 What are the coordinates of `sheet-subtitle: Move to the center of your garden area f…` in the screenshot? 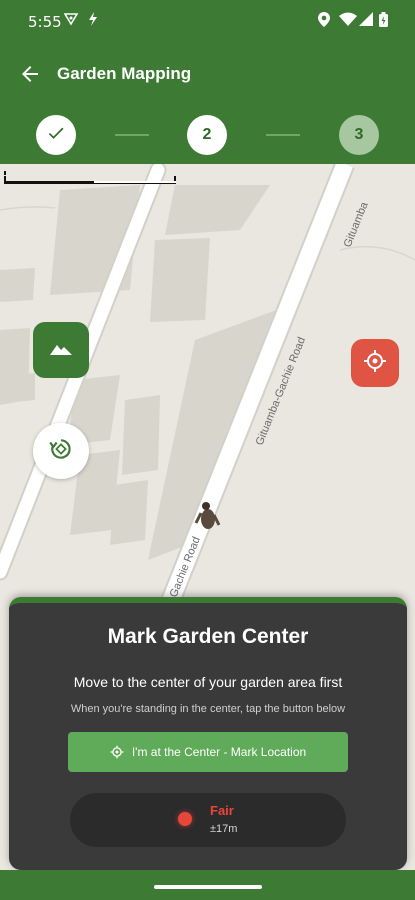 It's located at (208, 682).